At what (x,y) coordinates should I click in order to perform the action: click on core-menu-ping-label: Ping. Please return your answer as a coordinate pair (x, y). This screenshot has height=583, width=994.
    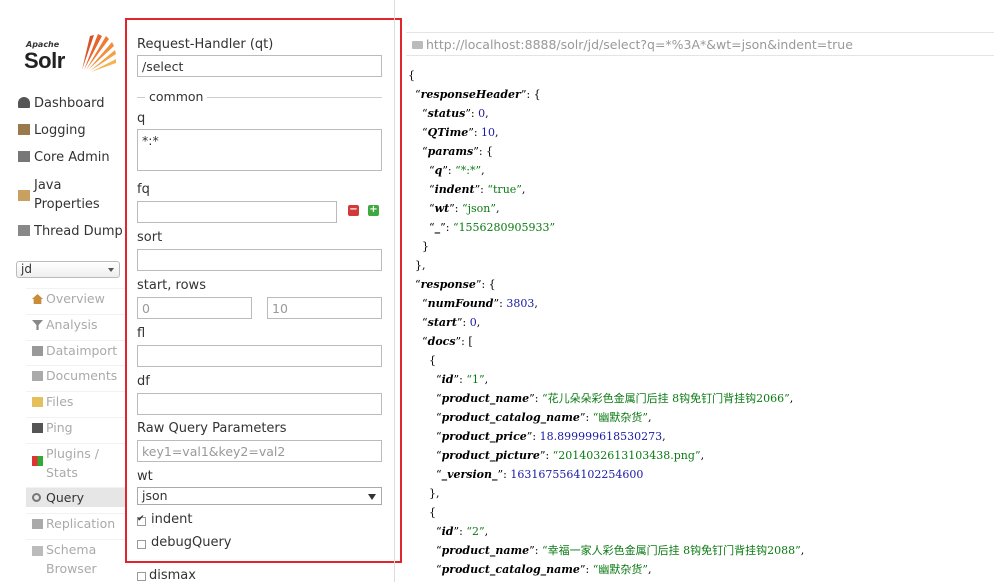
    Looking at the image, I should click on (59, 427).